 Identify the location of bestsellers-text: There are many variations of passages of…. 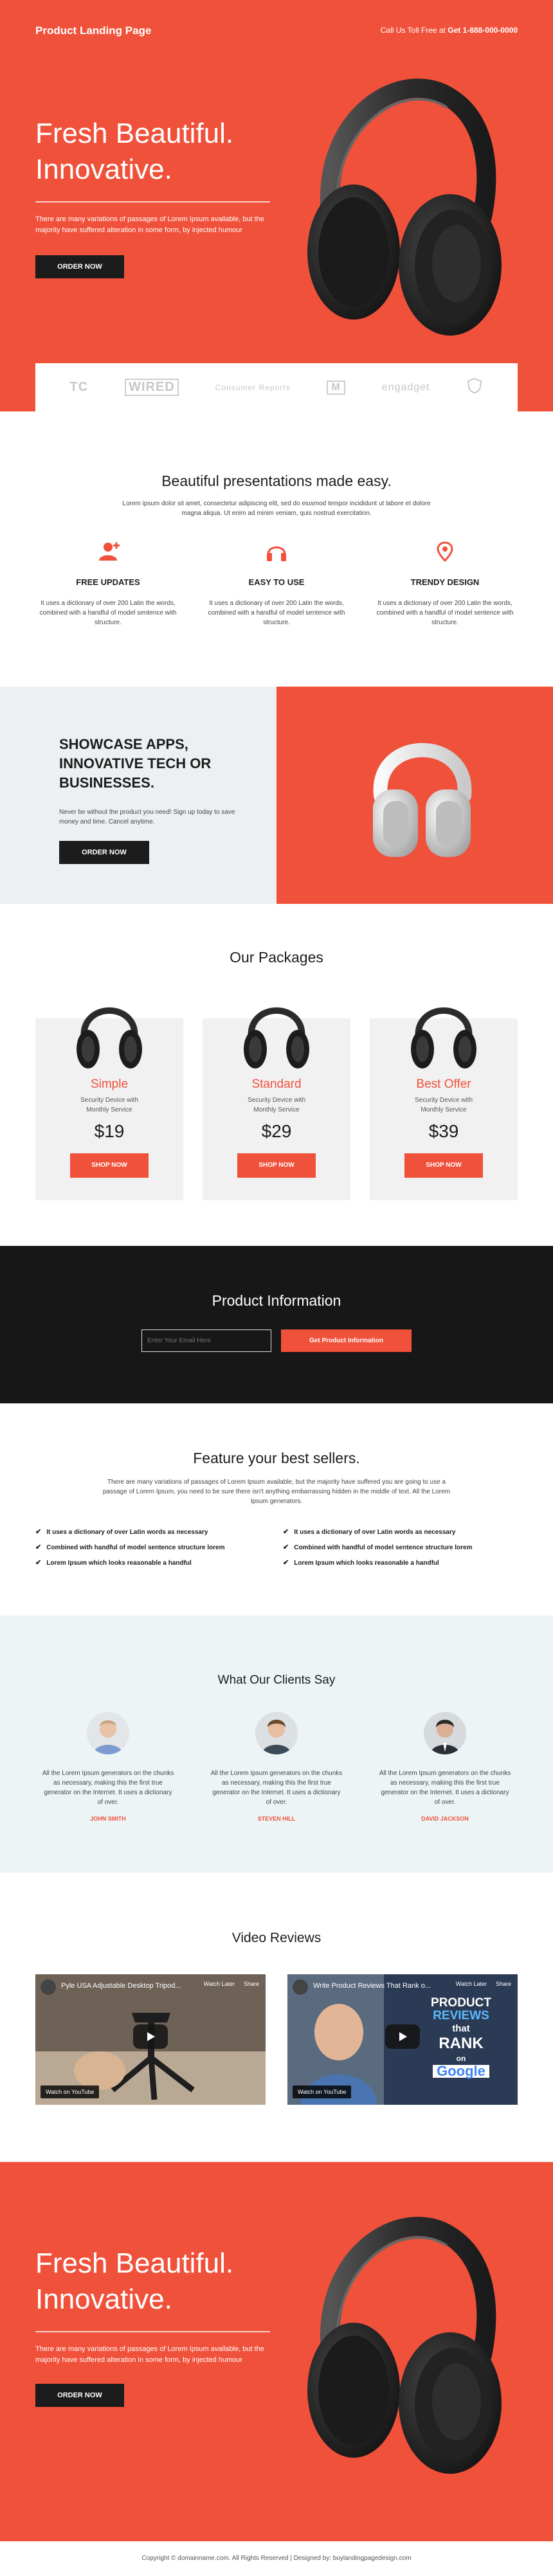
(276, 1492).